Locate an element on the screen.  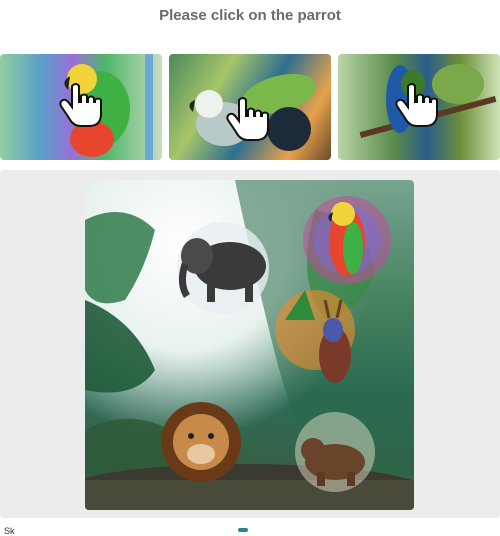
instruction-text: Please click on the parrot is located at coordinates (250, 15).